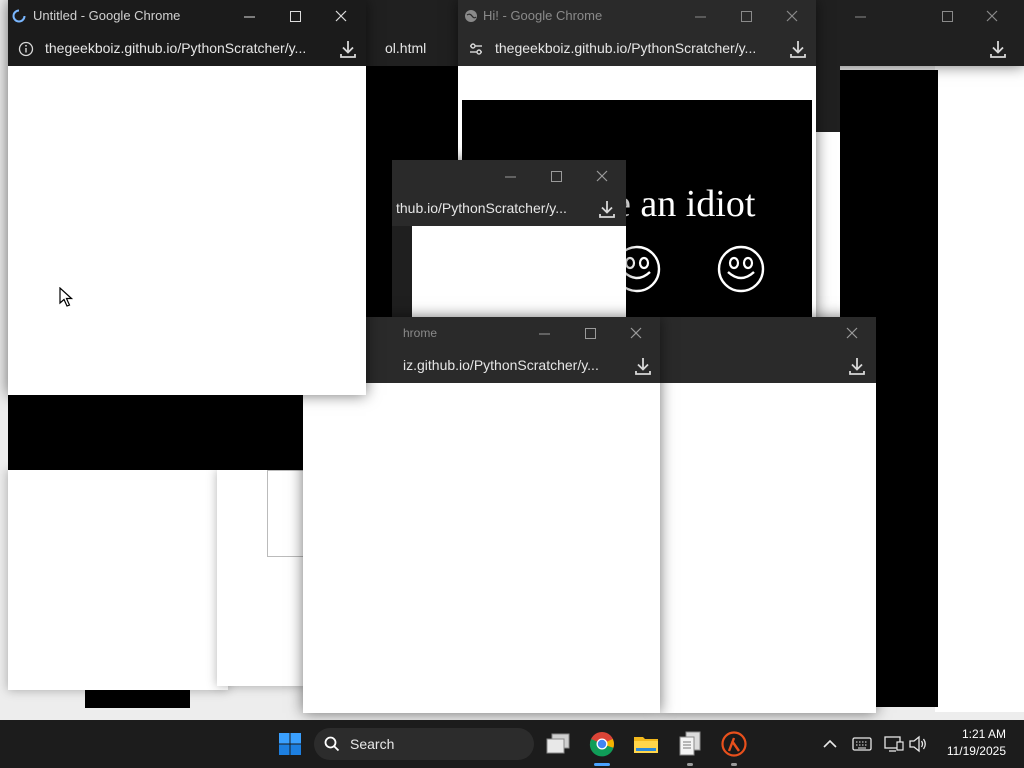  Describe the element at coordinates (768, 366) in the screenshot. I see `address-bar` at that location.